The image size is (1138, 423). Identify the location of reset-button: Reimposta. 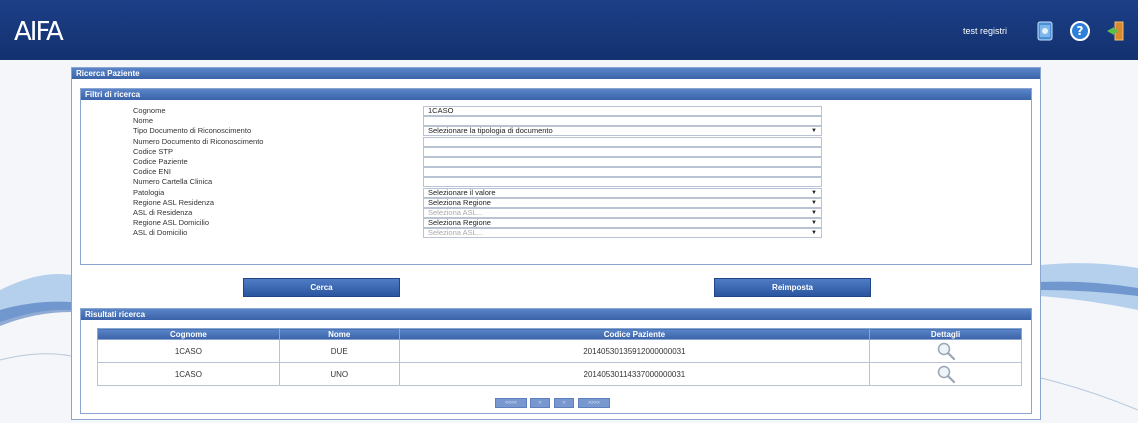
(792, 287).